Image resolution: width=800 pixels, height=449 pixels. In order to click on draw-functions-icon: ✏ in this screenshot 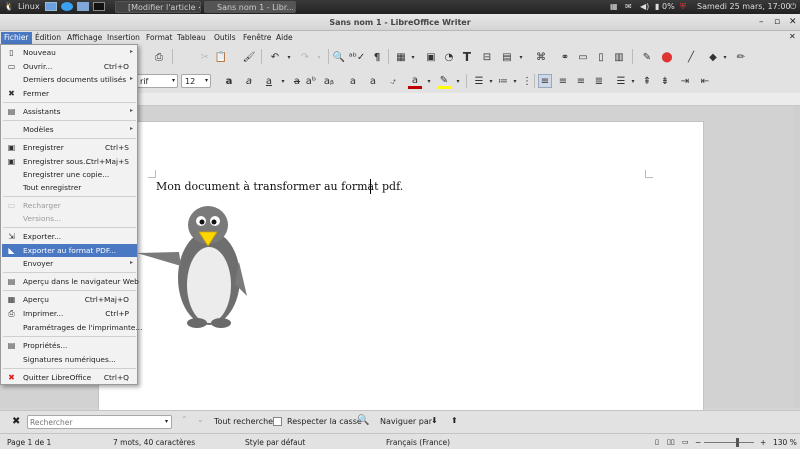, I will do `click(741, 57)`.